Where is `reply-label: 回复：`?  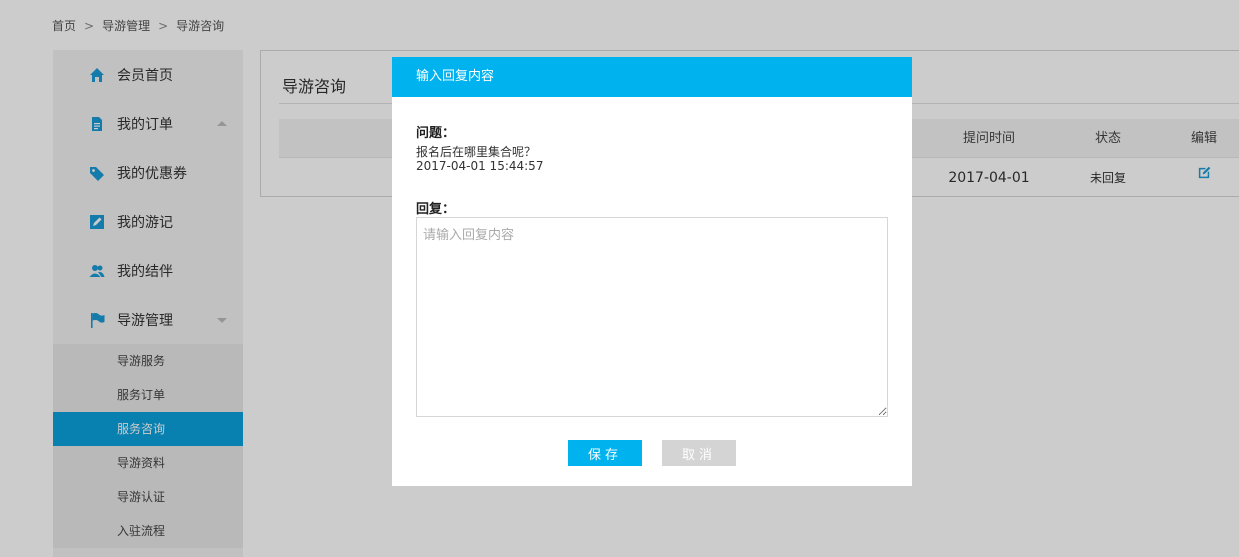
reply-label: 回复： is located at coordinates (436, 209).